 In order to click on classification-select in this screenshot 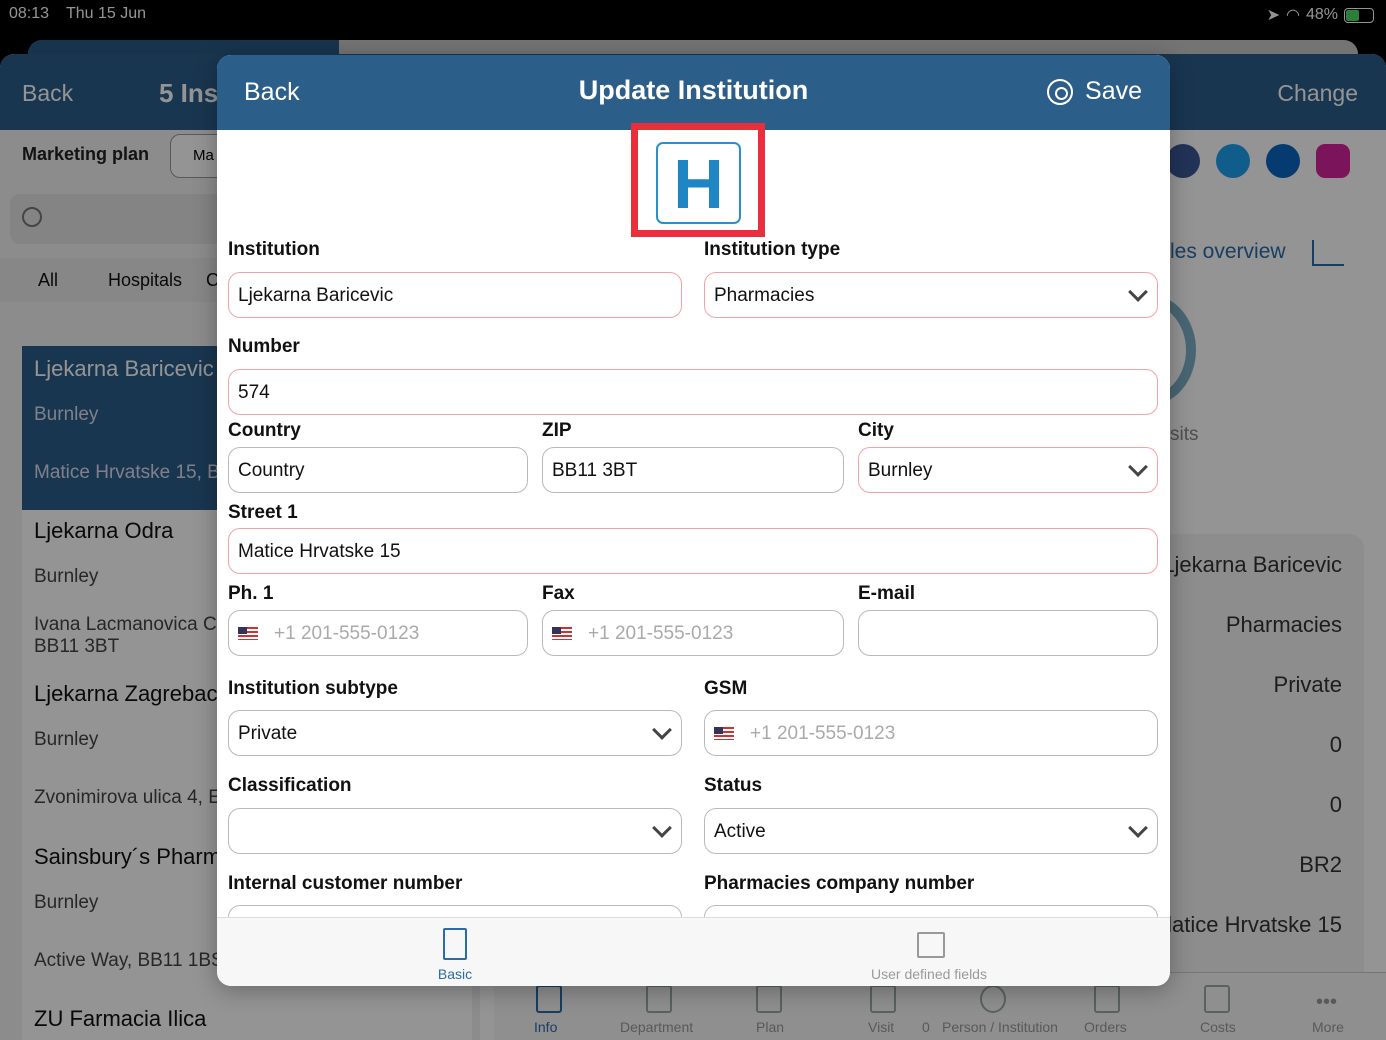, I will do `click(455, 831)`.